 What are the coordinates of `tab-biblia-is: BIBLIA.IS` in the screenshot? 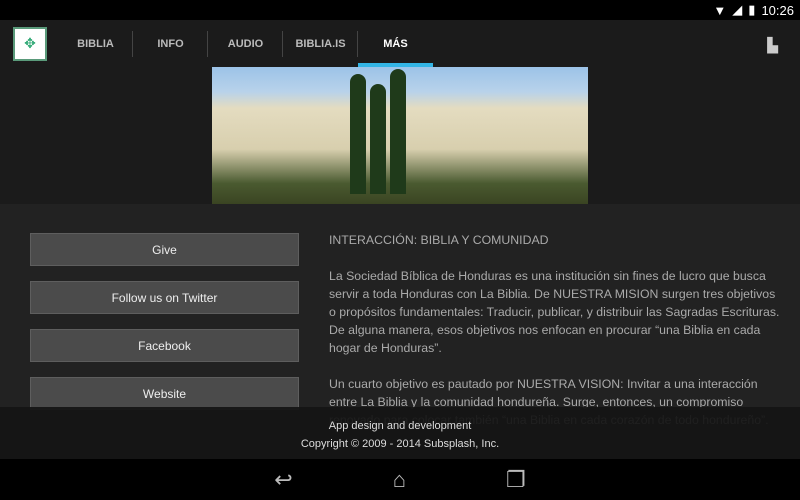 It's located at (320, 43).